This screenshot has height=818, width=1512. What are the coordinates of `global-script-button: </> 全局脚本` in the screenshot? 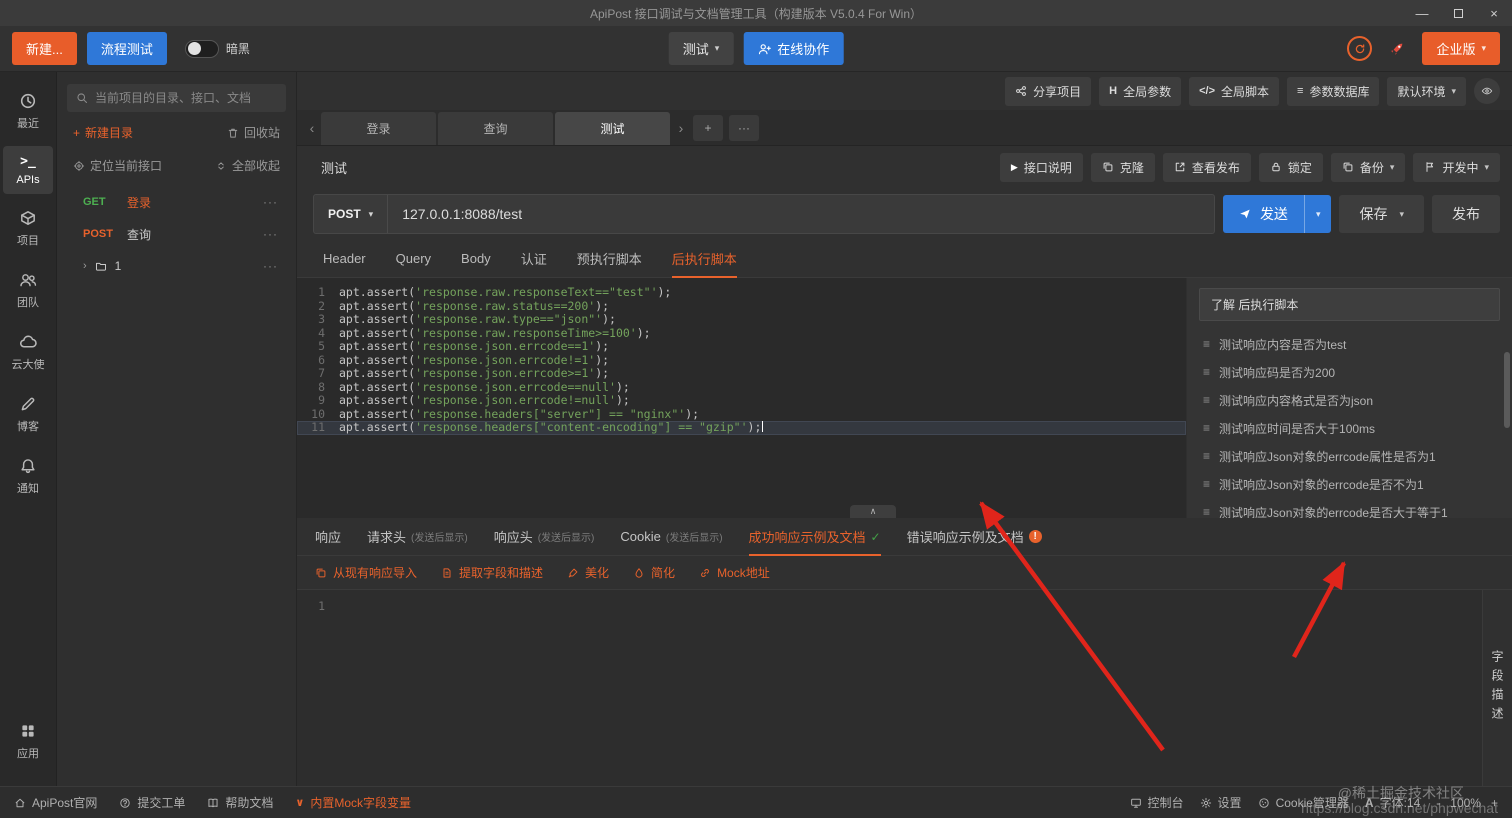 It's located at (1234, 91).